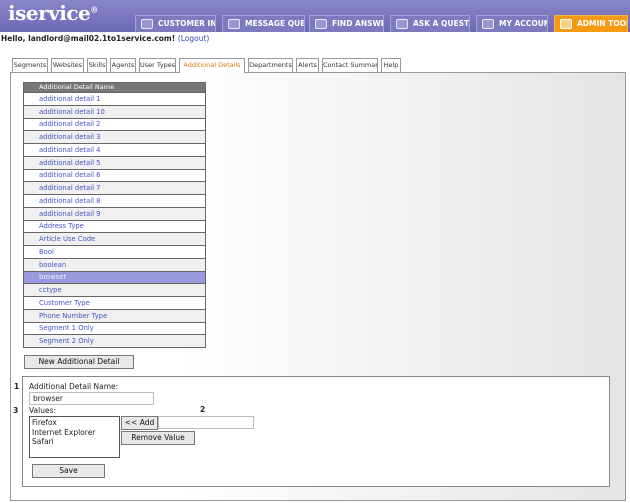 This screenshot has width=630, height=503. What do you see at coordinates (97, 65) in the screenshot?
I see `subtab-skills: Skills` at bounding box center [97, 65].